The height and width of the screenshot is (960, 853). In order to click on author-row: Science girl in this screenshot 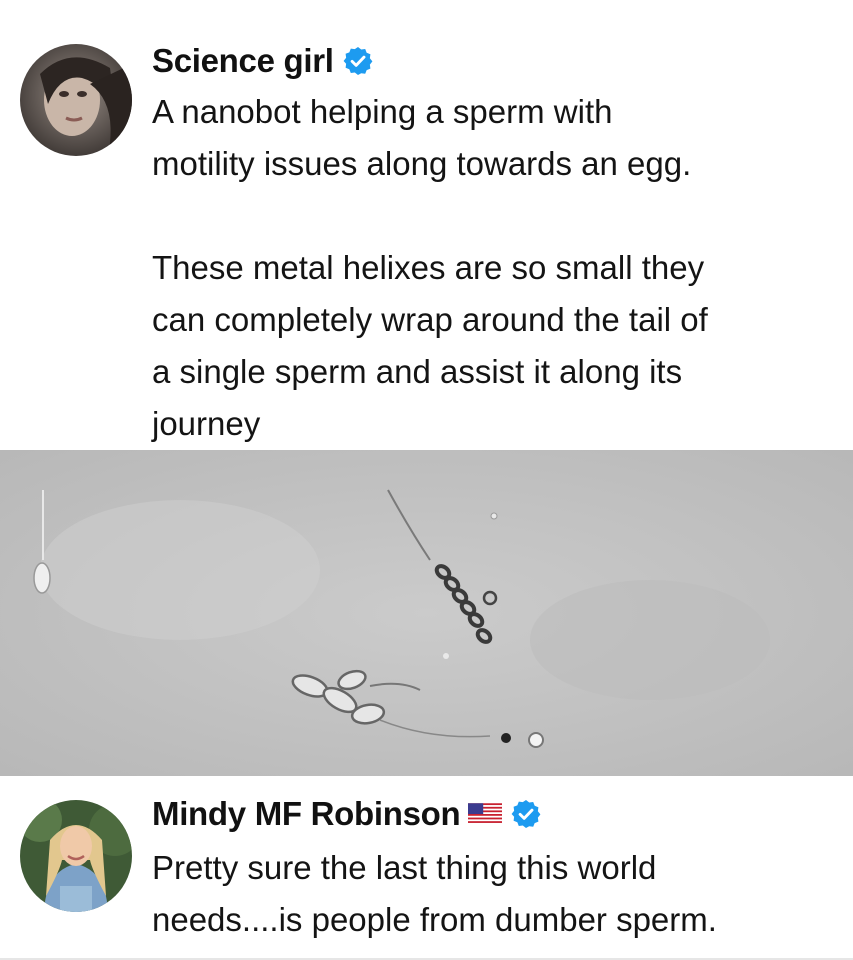, I will do `click(263, 61)`.